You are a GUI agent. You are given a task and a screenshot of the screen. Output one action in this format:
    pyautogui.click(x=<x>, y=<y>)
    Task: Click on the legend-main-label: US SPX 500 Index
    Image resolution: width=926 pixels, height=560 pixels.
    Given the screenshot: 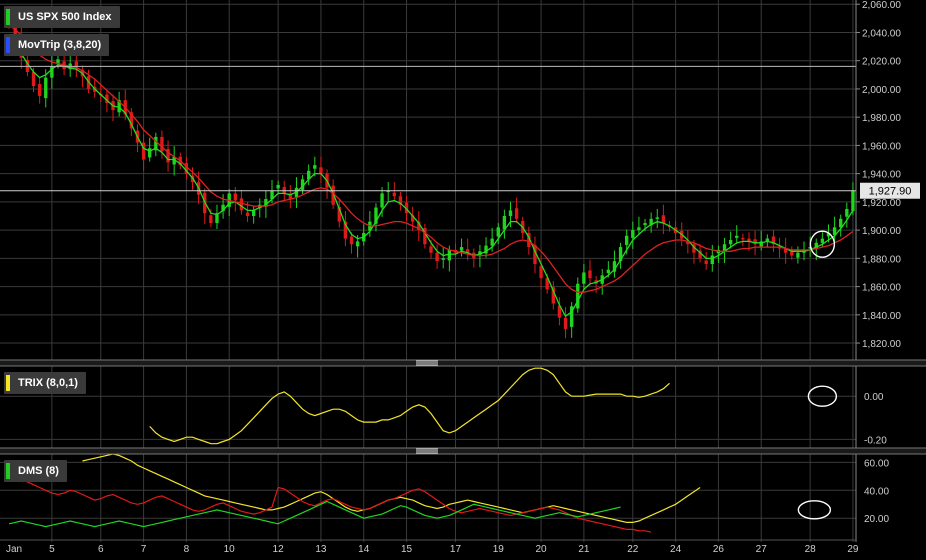 What is the action you would take?
    pyautogui.click(x=65, y=17)
    